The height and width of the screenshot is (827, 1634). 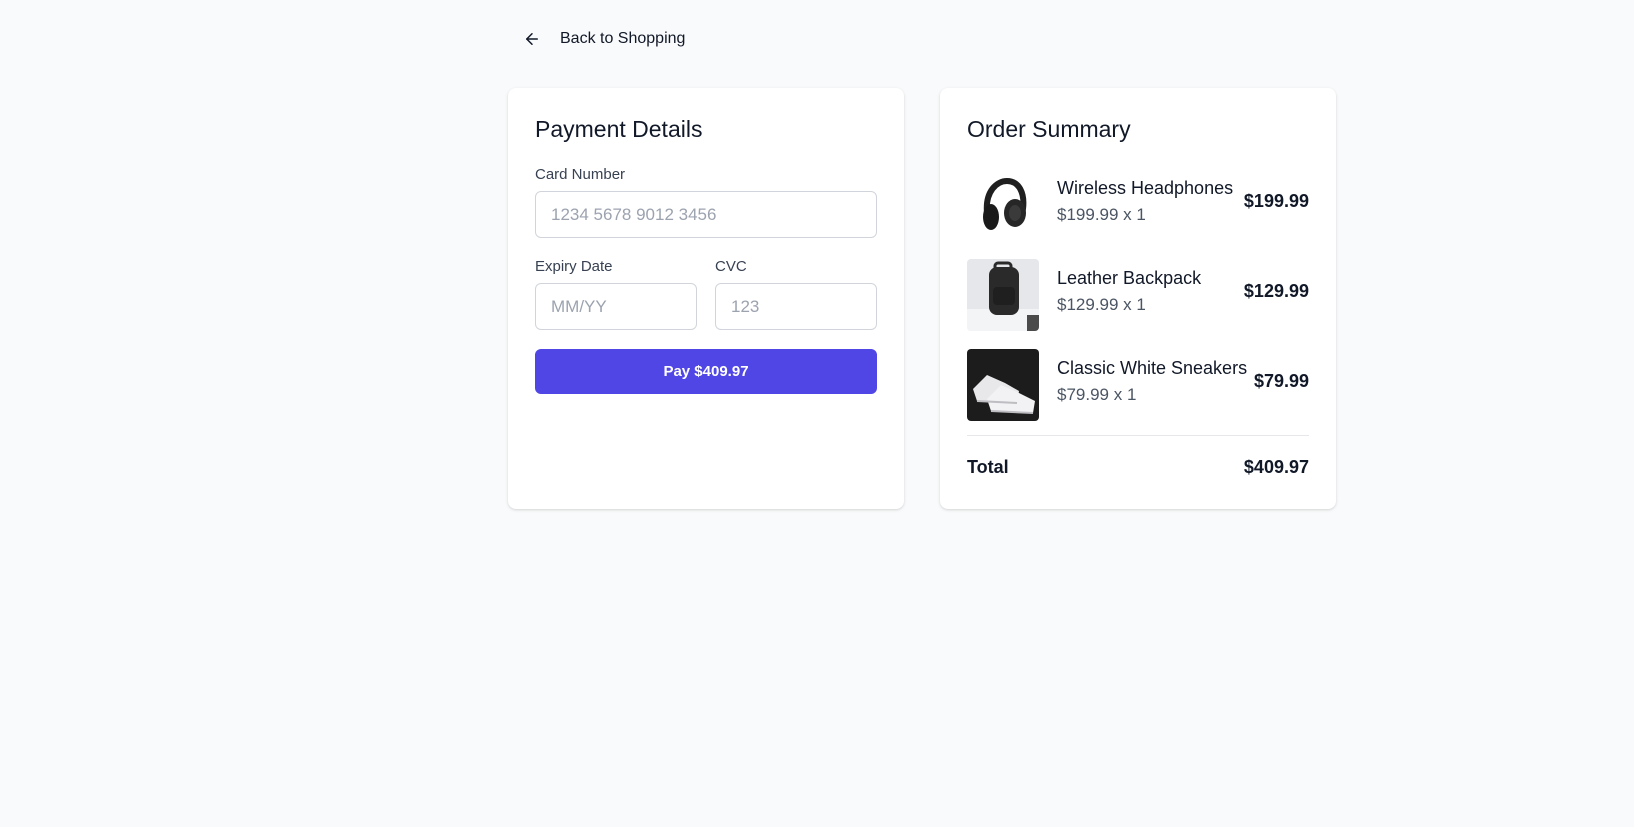 What do you see at coordinates (706, 214) in the screenshot?
I see `card-number-input` at bounding box center [706, 214].